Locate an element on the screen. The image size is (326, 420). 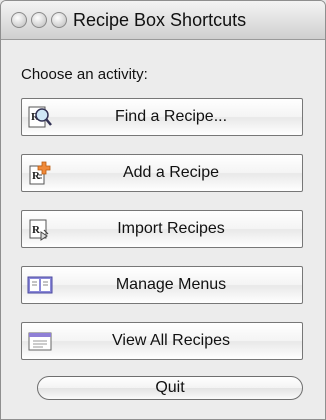
window-title: Recipe Box Shortcuts is located at coordinates (160, 20).